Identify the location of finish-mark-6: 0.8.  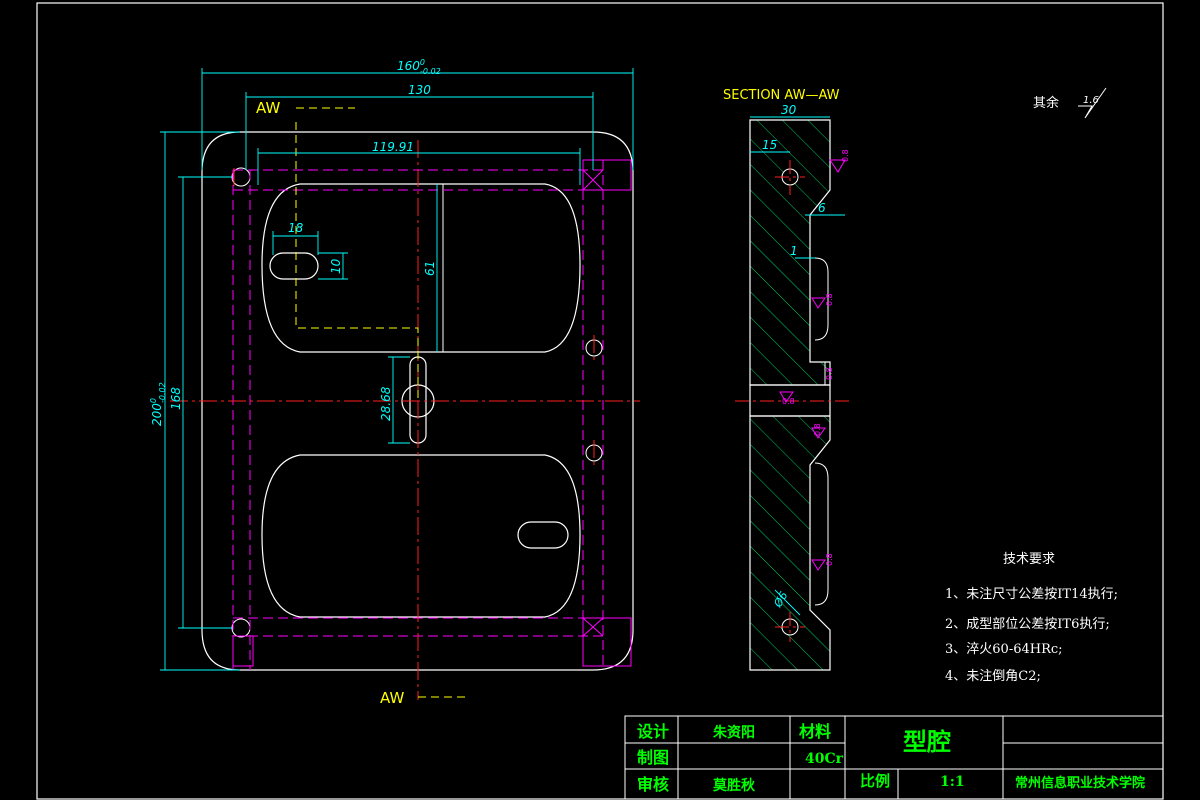
(829, 373).